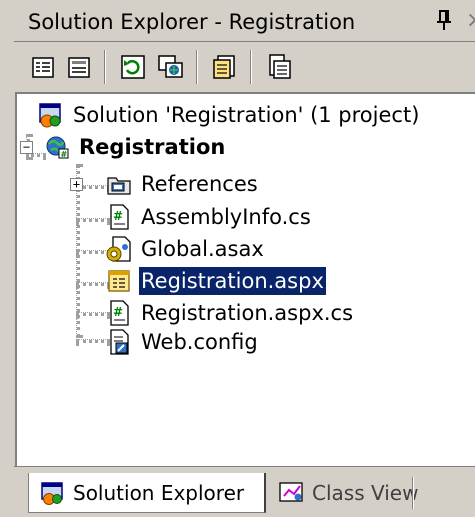 This screenshot has width=475, height=517. Describe the element at coordinates (57, 147) in the screenshot. I see `web-project-icon: #` at that location.